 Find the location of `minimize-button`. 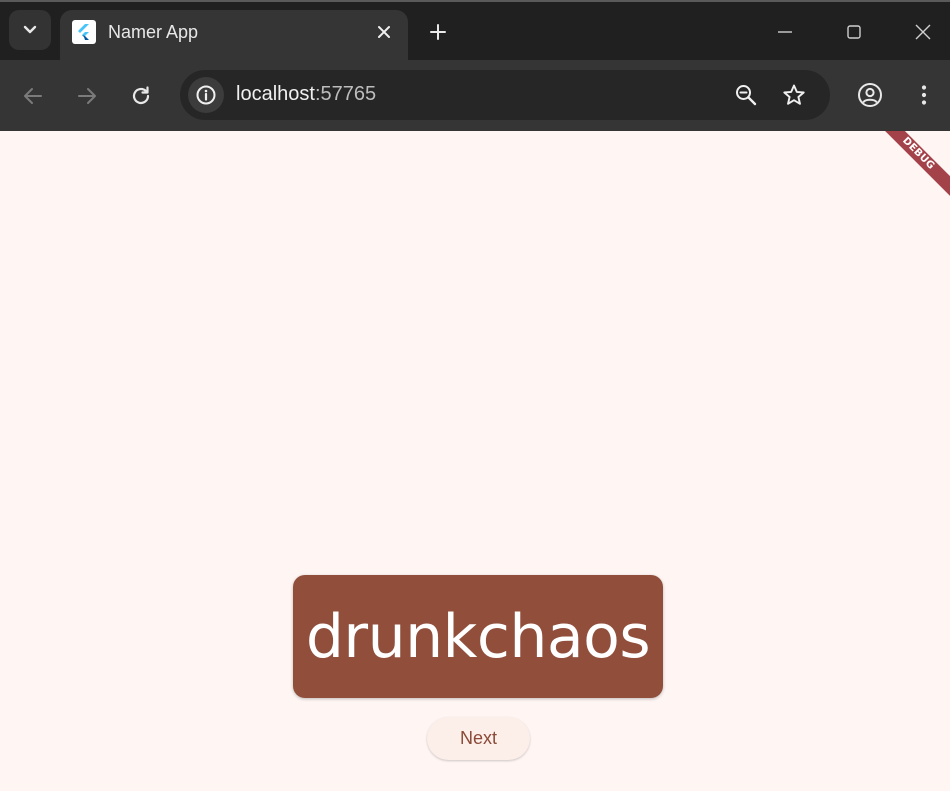

minimize-button is located at coordinates (785, 32).